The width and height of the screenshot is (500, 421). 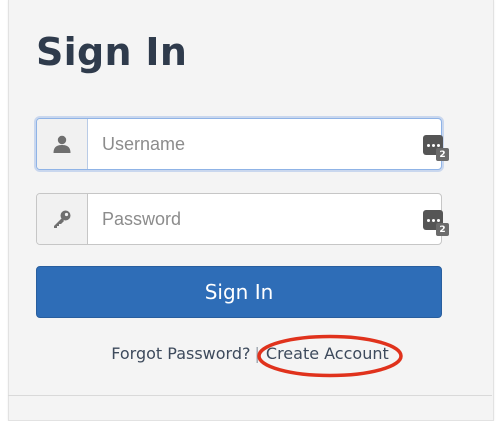 What do you see at coordinates (250, 395) in the screenshot?
I see `card-divider` at bounding box center [250, 395].